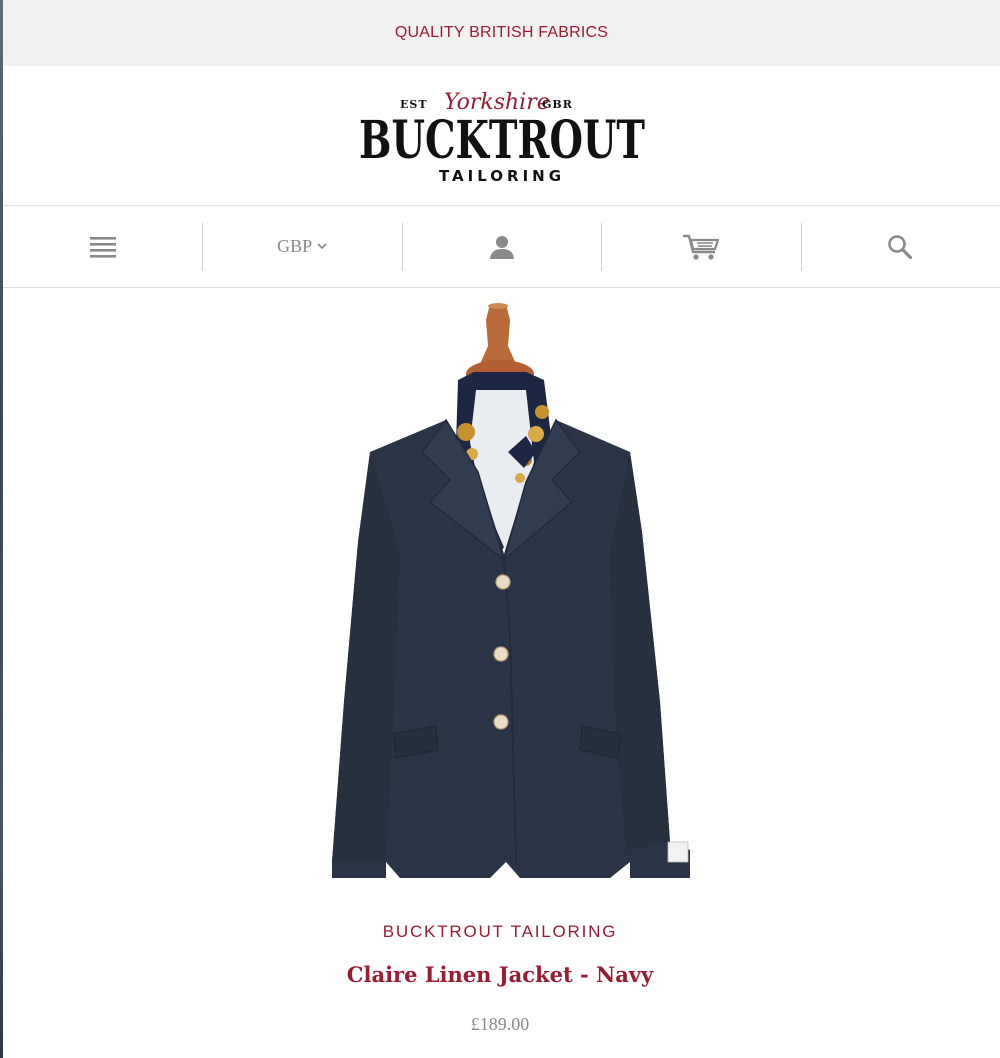  I want to click on cart-icon, so click(701, 247).